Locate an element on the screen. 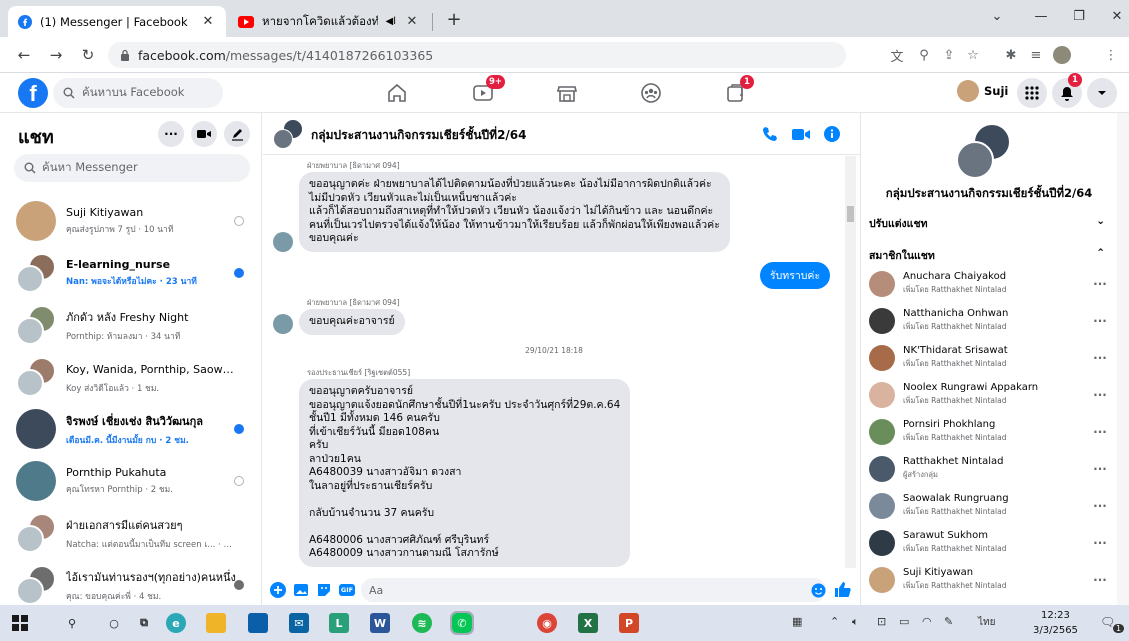 Image resolution: width=1129 pixels, height=641 pixels. reading-list-icon: ≡ is located at coordinates (1036, 55).